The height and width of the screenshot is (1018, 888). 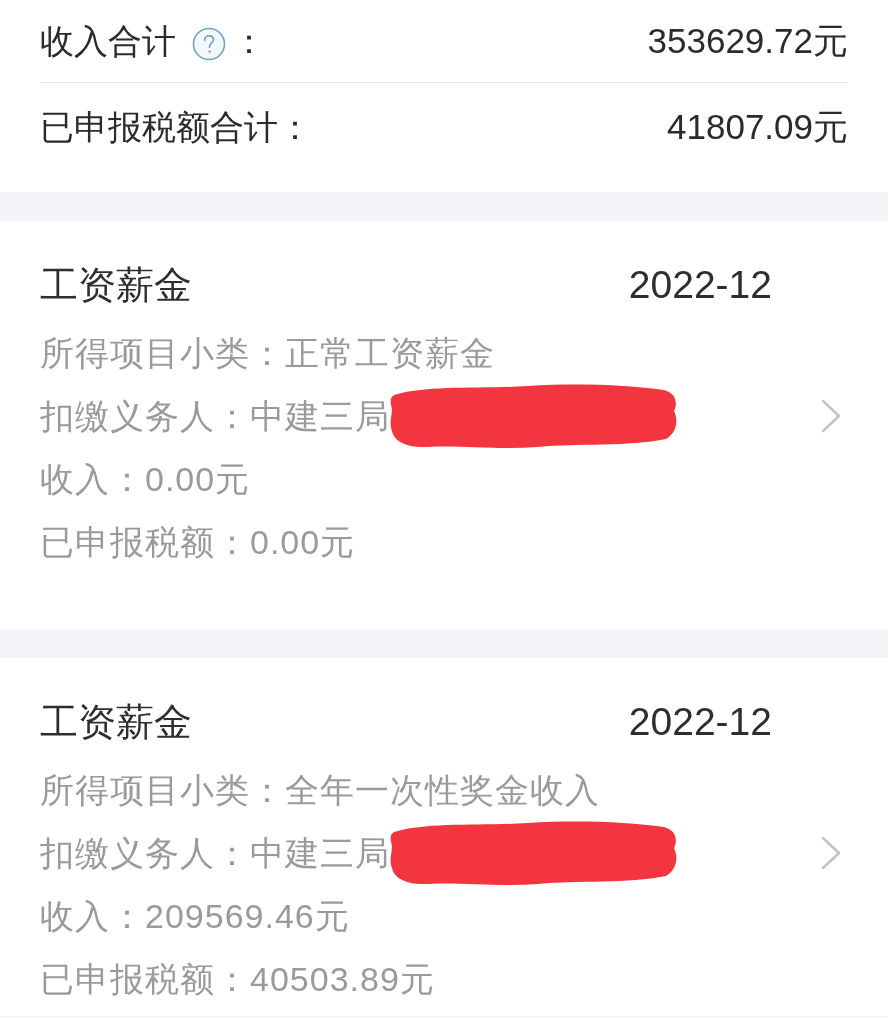 I want to click on record-detail: 收入：209569.46元, so click(x=195, y=915).